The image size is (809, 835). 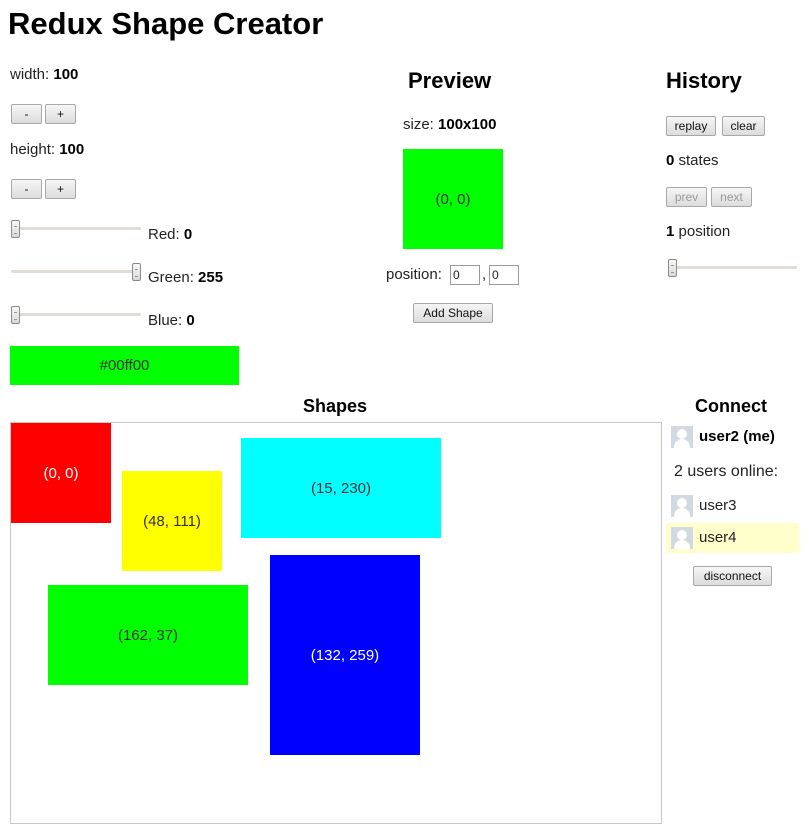 What do you see at coordinates (453, 199) in the screenshot?
I see `preview-shape: (0, 0)` at bounding box center [453, 199].